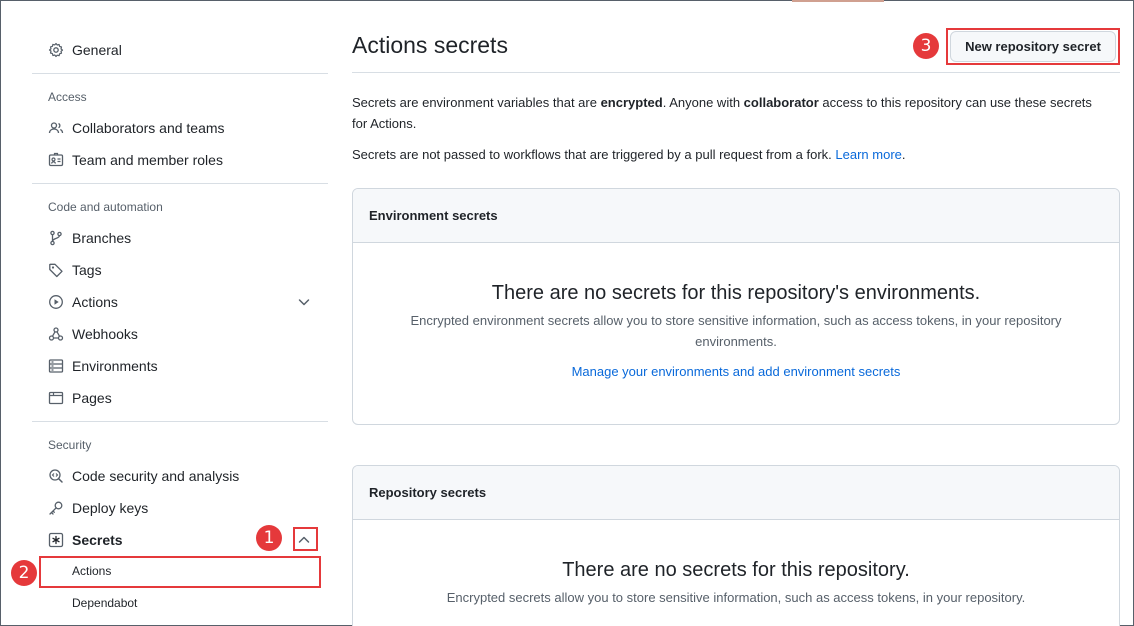  What do you see at coordinates (56, 398) in the screenshot?
I see `browser-icon` at bounding box center [56, 398].